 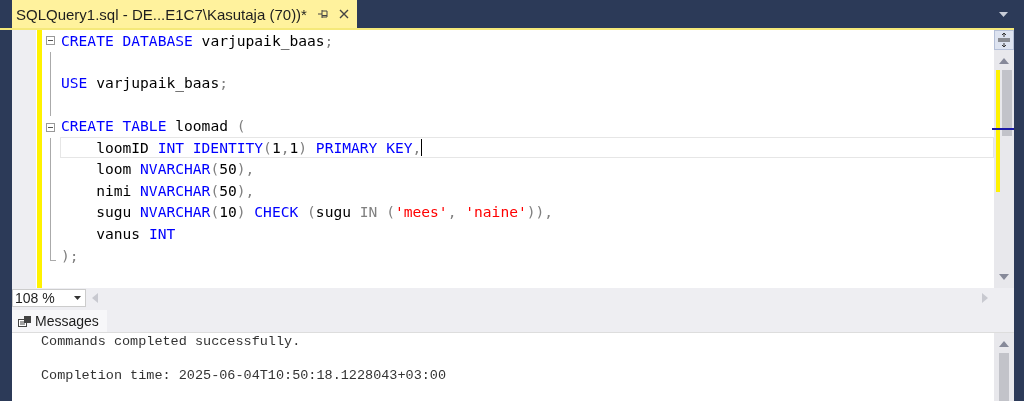 I want to click on messages-icon, so click(x=24, y=321).